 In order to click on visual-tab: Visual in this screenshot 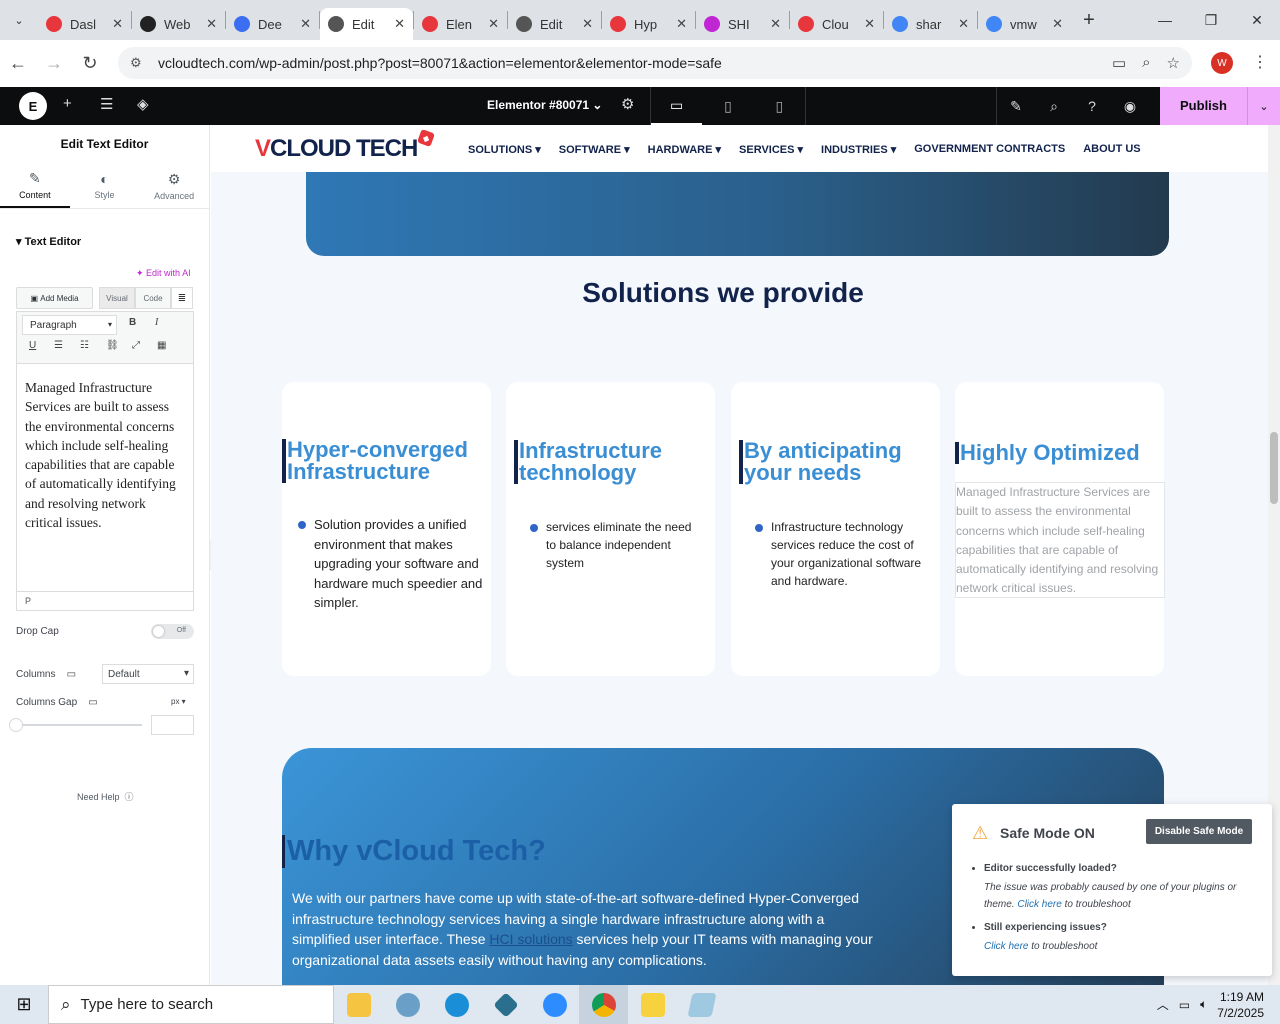, I will do `click(117, 298)`.